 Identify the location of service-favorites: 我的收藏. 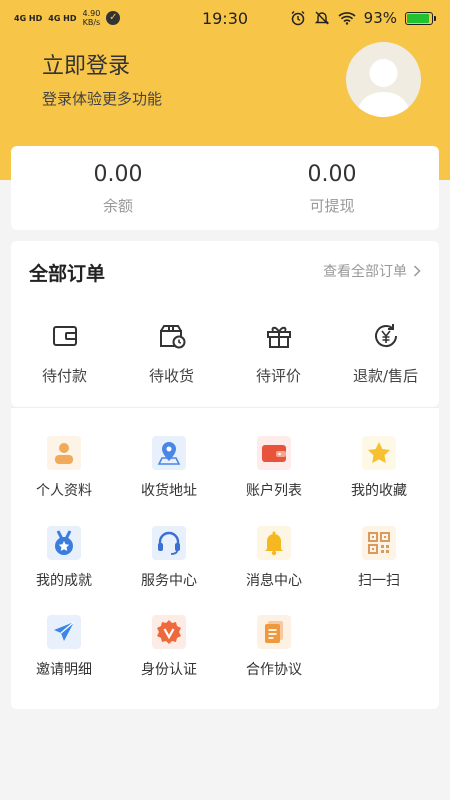
(379, 468).